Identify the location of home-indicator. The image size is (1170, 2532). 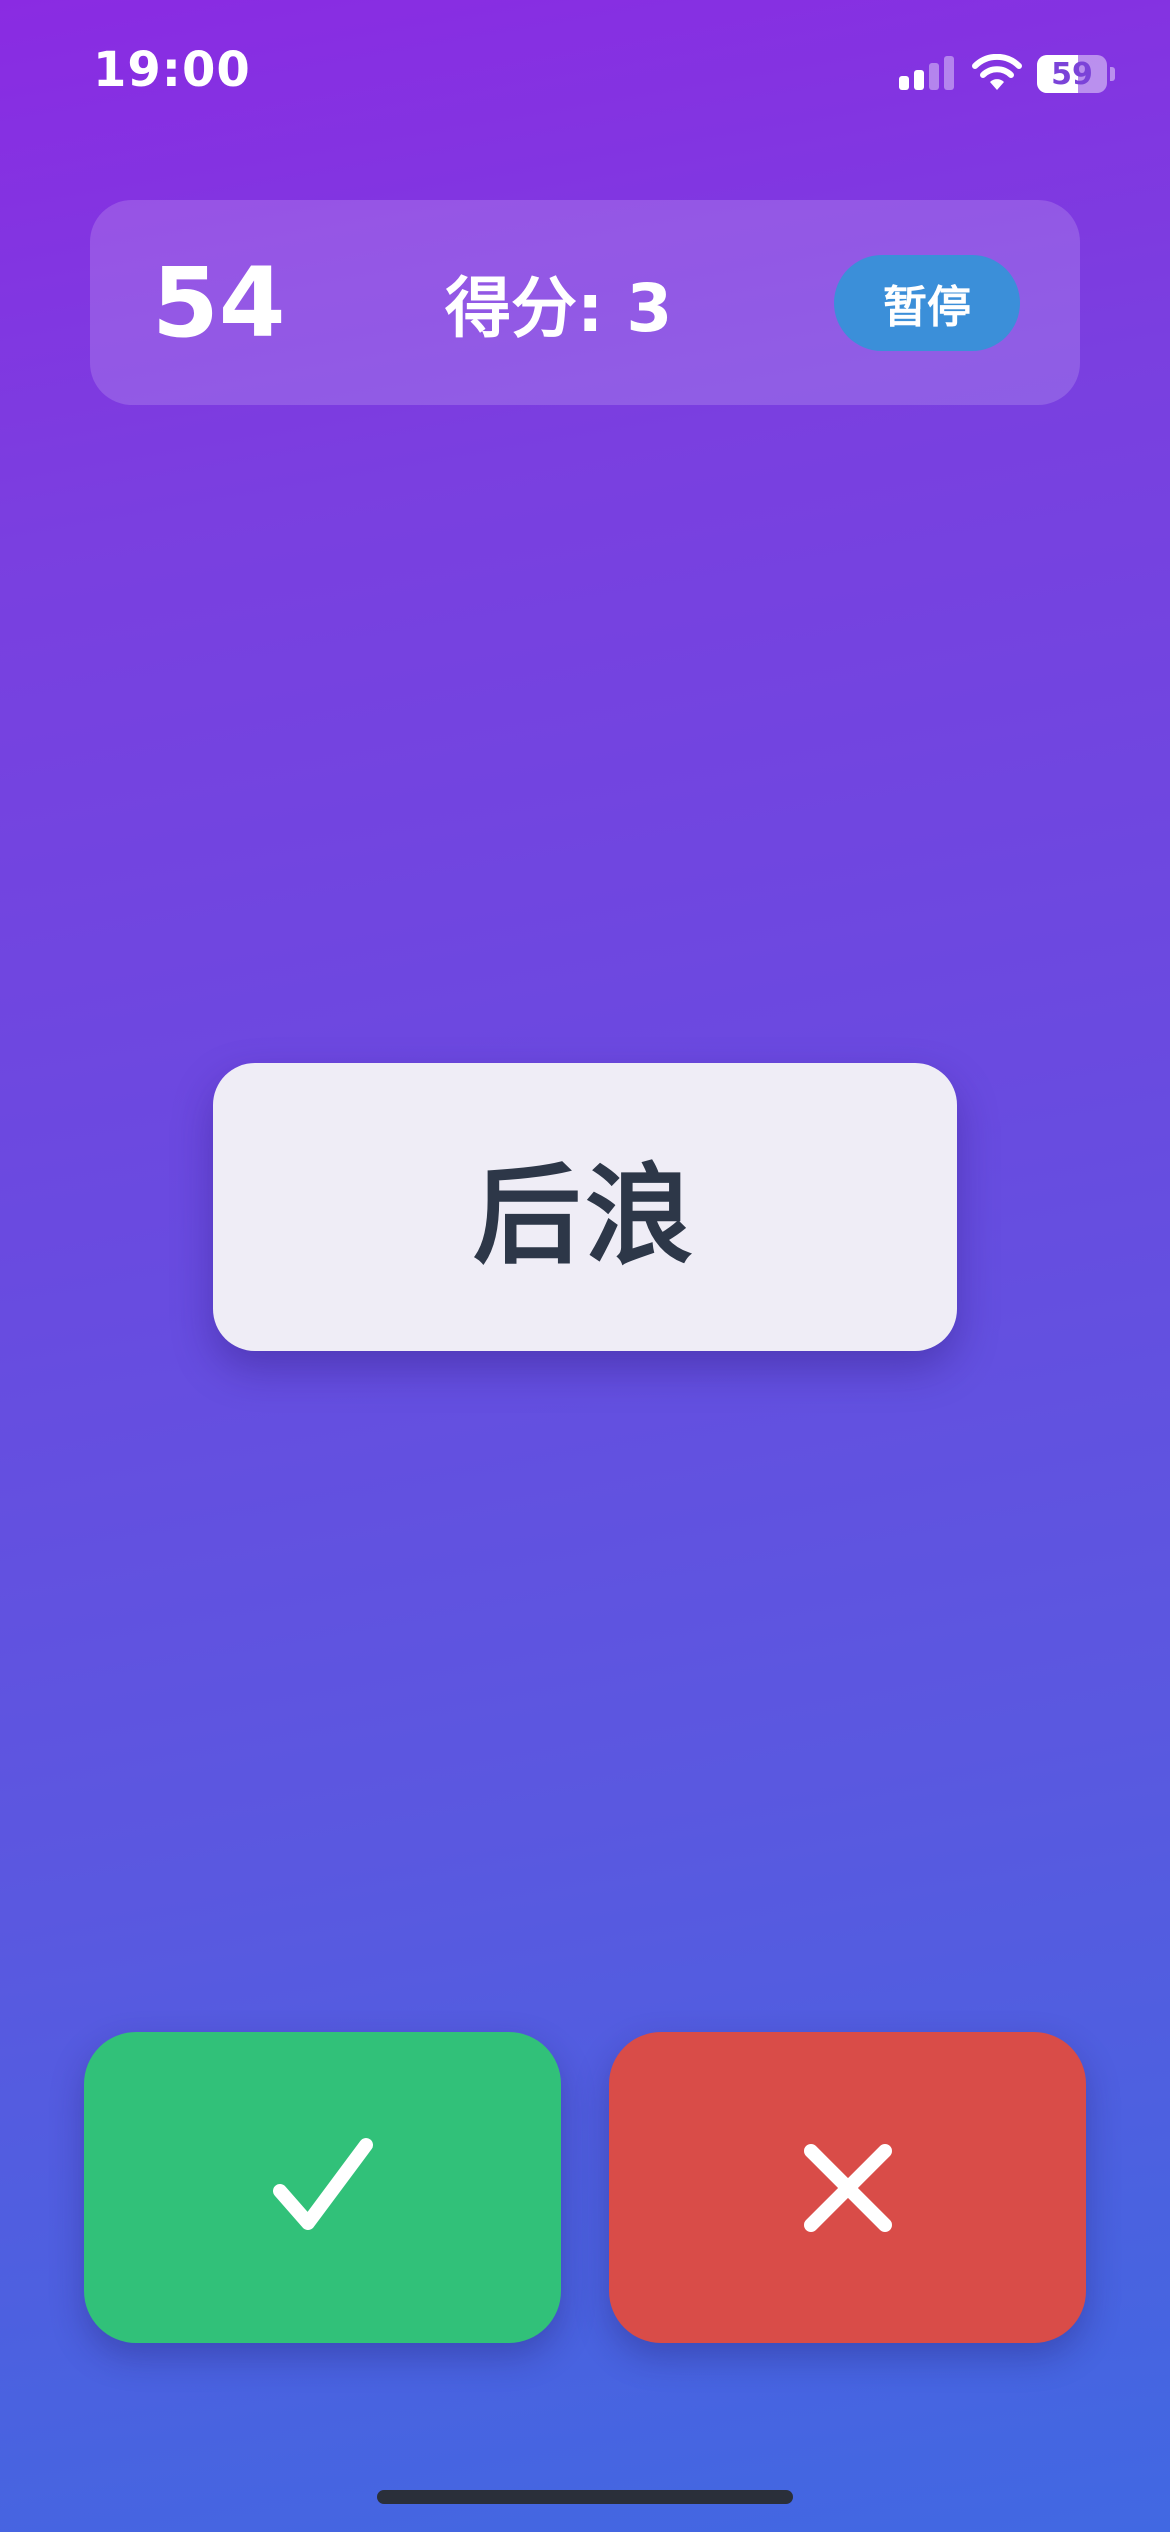
(585, 2497).